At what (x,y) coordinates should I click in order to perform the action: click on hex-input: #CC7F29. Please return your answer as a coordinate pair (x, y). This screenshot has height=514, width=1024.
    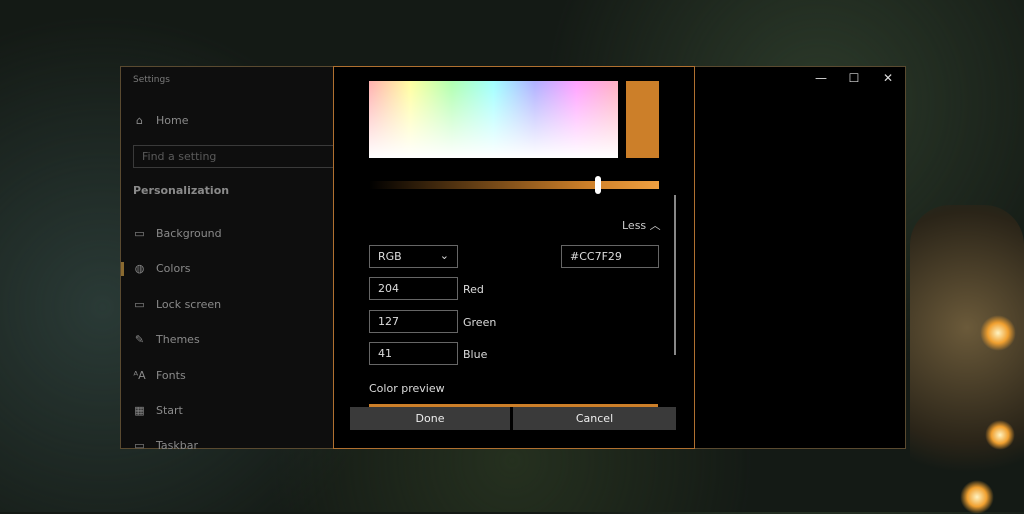
    Looking at the image, I should click on (610, 256).